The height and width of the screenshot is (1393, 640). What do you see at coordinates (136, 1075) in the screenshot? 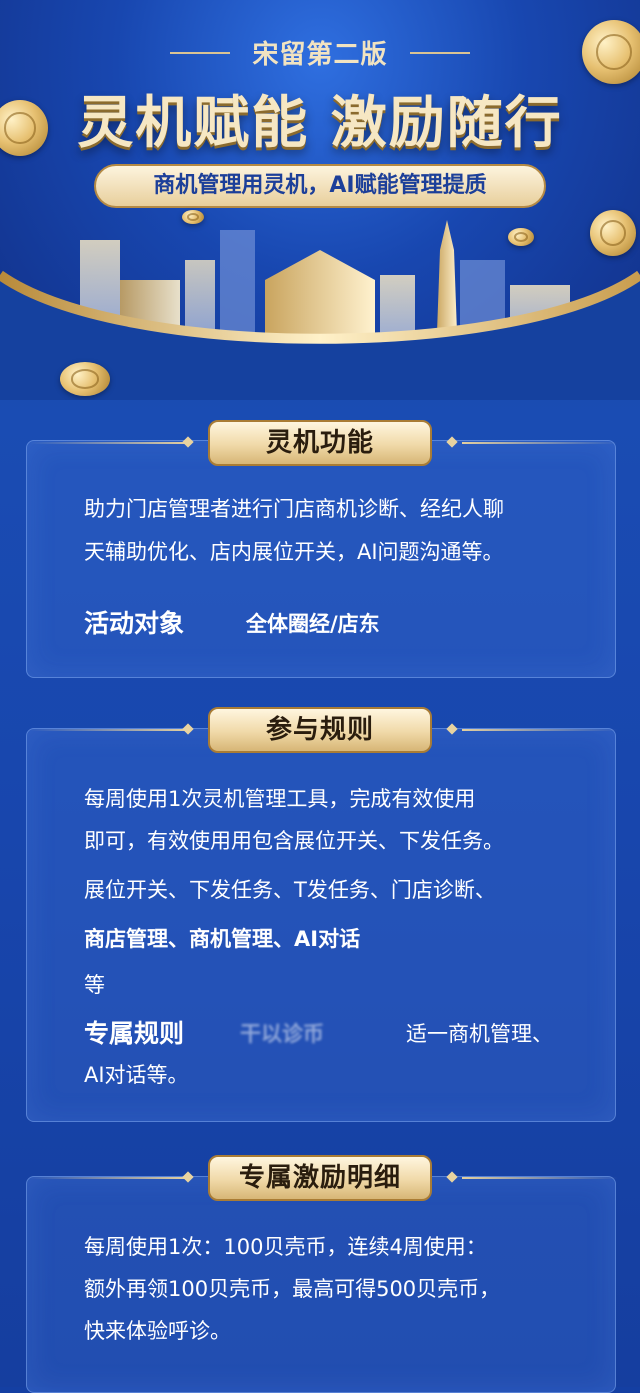
I see `exclusive-rule-tail: AI对话等。` at bounding box center [136, 1075].